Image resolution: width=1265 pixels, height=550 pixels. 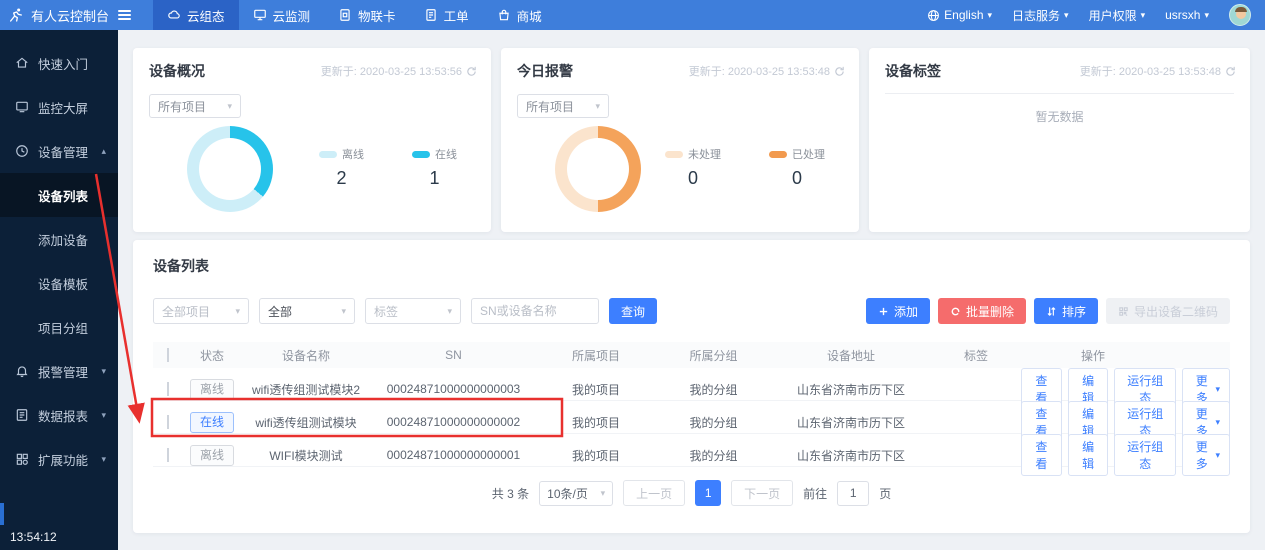 I want to click on page-number-active: 1, so click(x=708, y=493).